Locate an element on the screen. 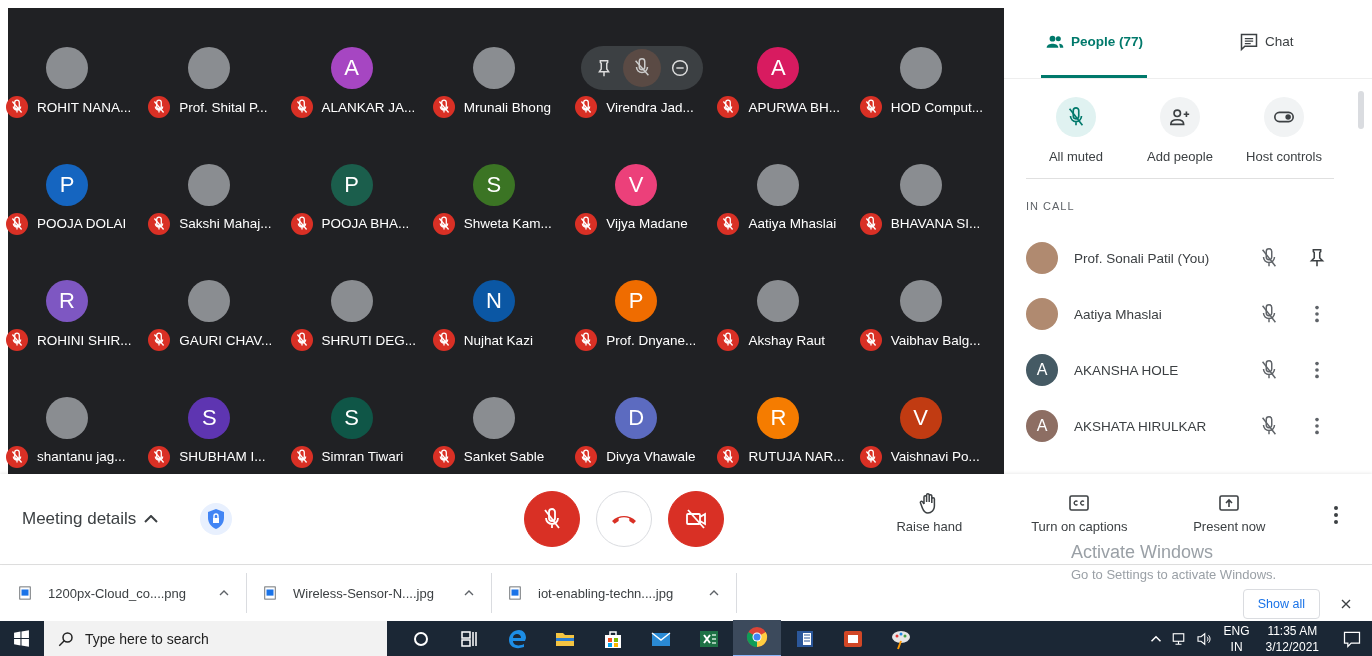 This screenshot has width=1372, height=656. panel-tab: Chat is located at coordinates (1266, 43).